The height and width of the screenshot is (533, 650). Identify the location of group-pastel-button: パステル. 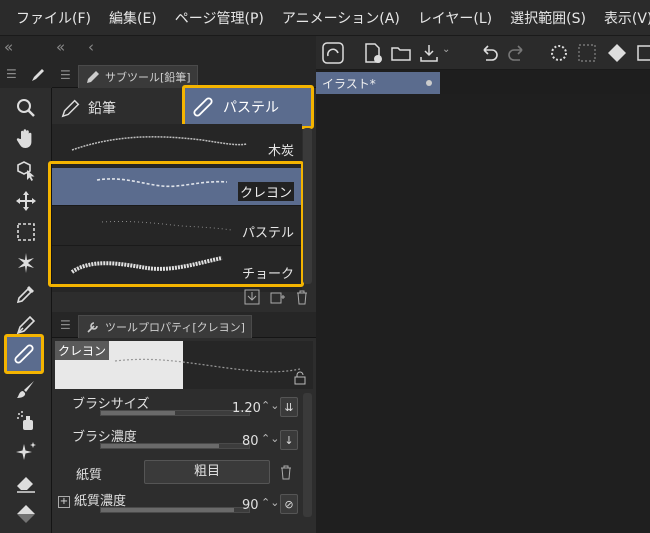
(248, 107).